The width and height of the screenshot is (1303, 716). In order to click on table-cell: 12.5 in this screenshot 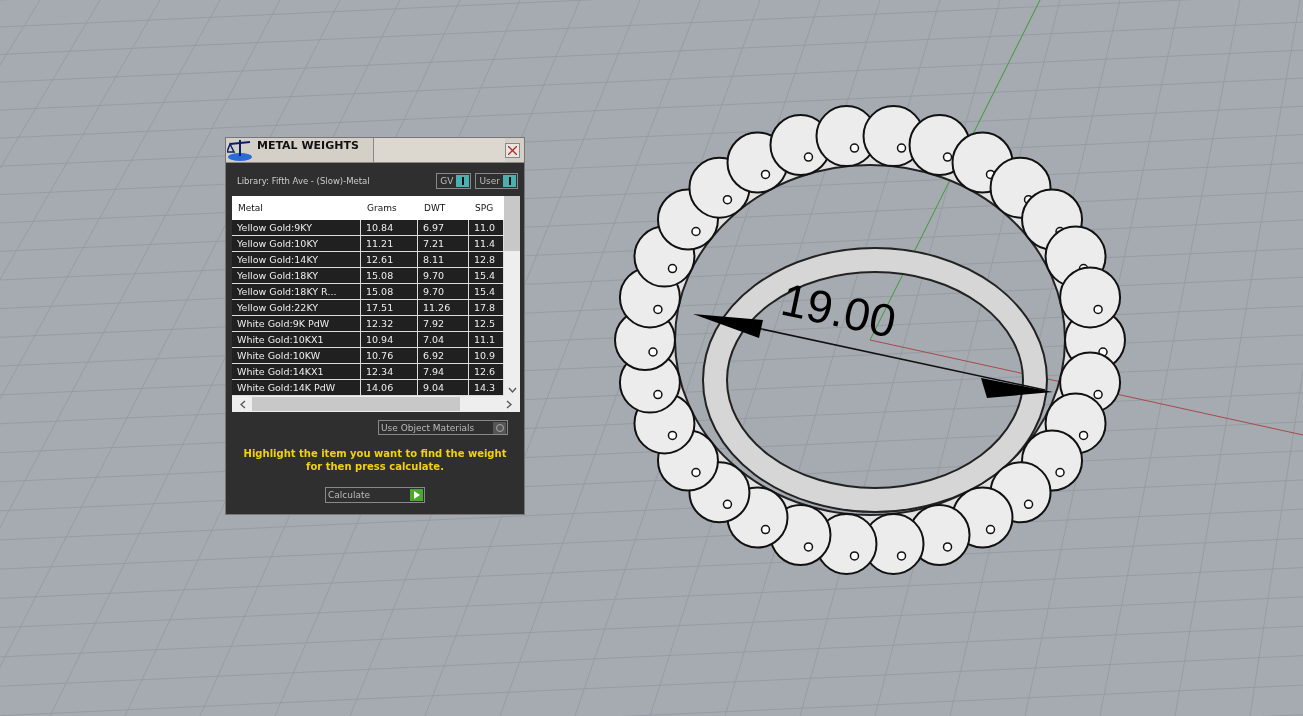, I will do `click(486, 324)`.